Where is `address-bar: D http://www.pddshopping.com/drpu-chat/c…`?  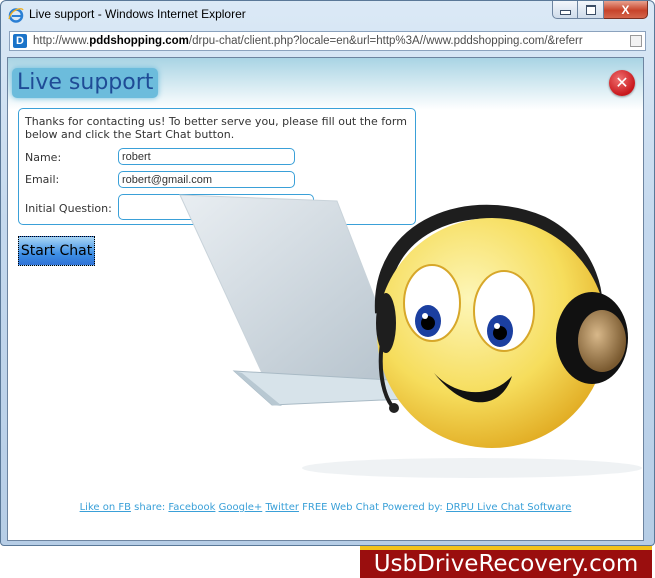 address-bar: D http://www.pddshopping.com/drpu-chat/c… is located at coordinates (327, 41).